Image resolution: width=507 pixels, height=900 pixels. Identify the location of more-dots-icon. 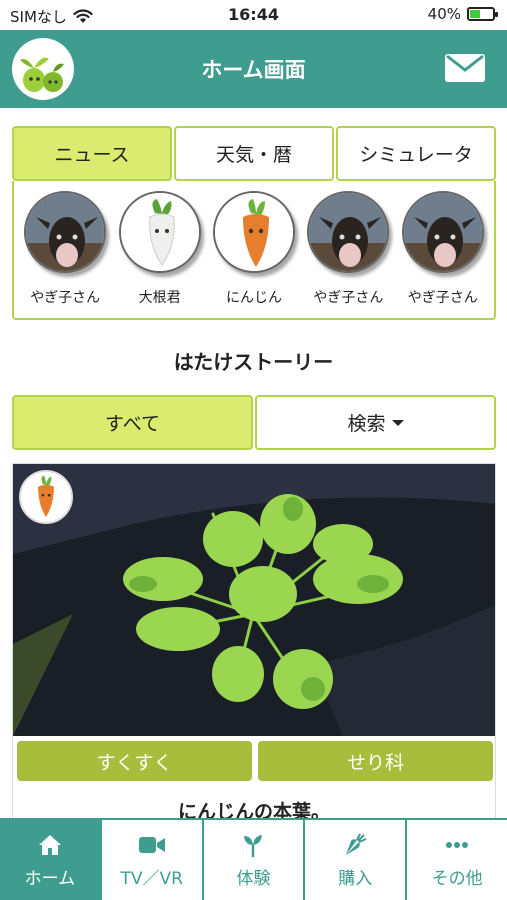
(457, 845).